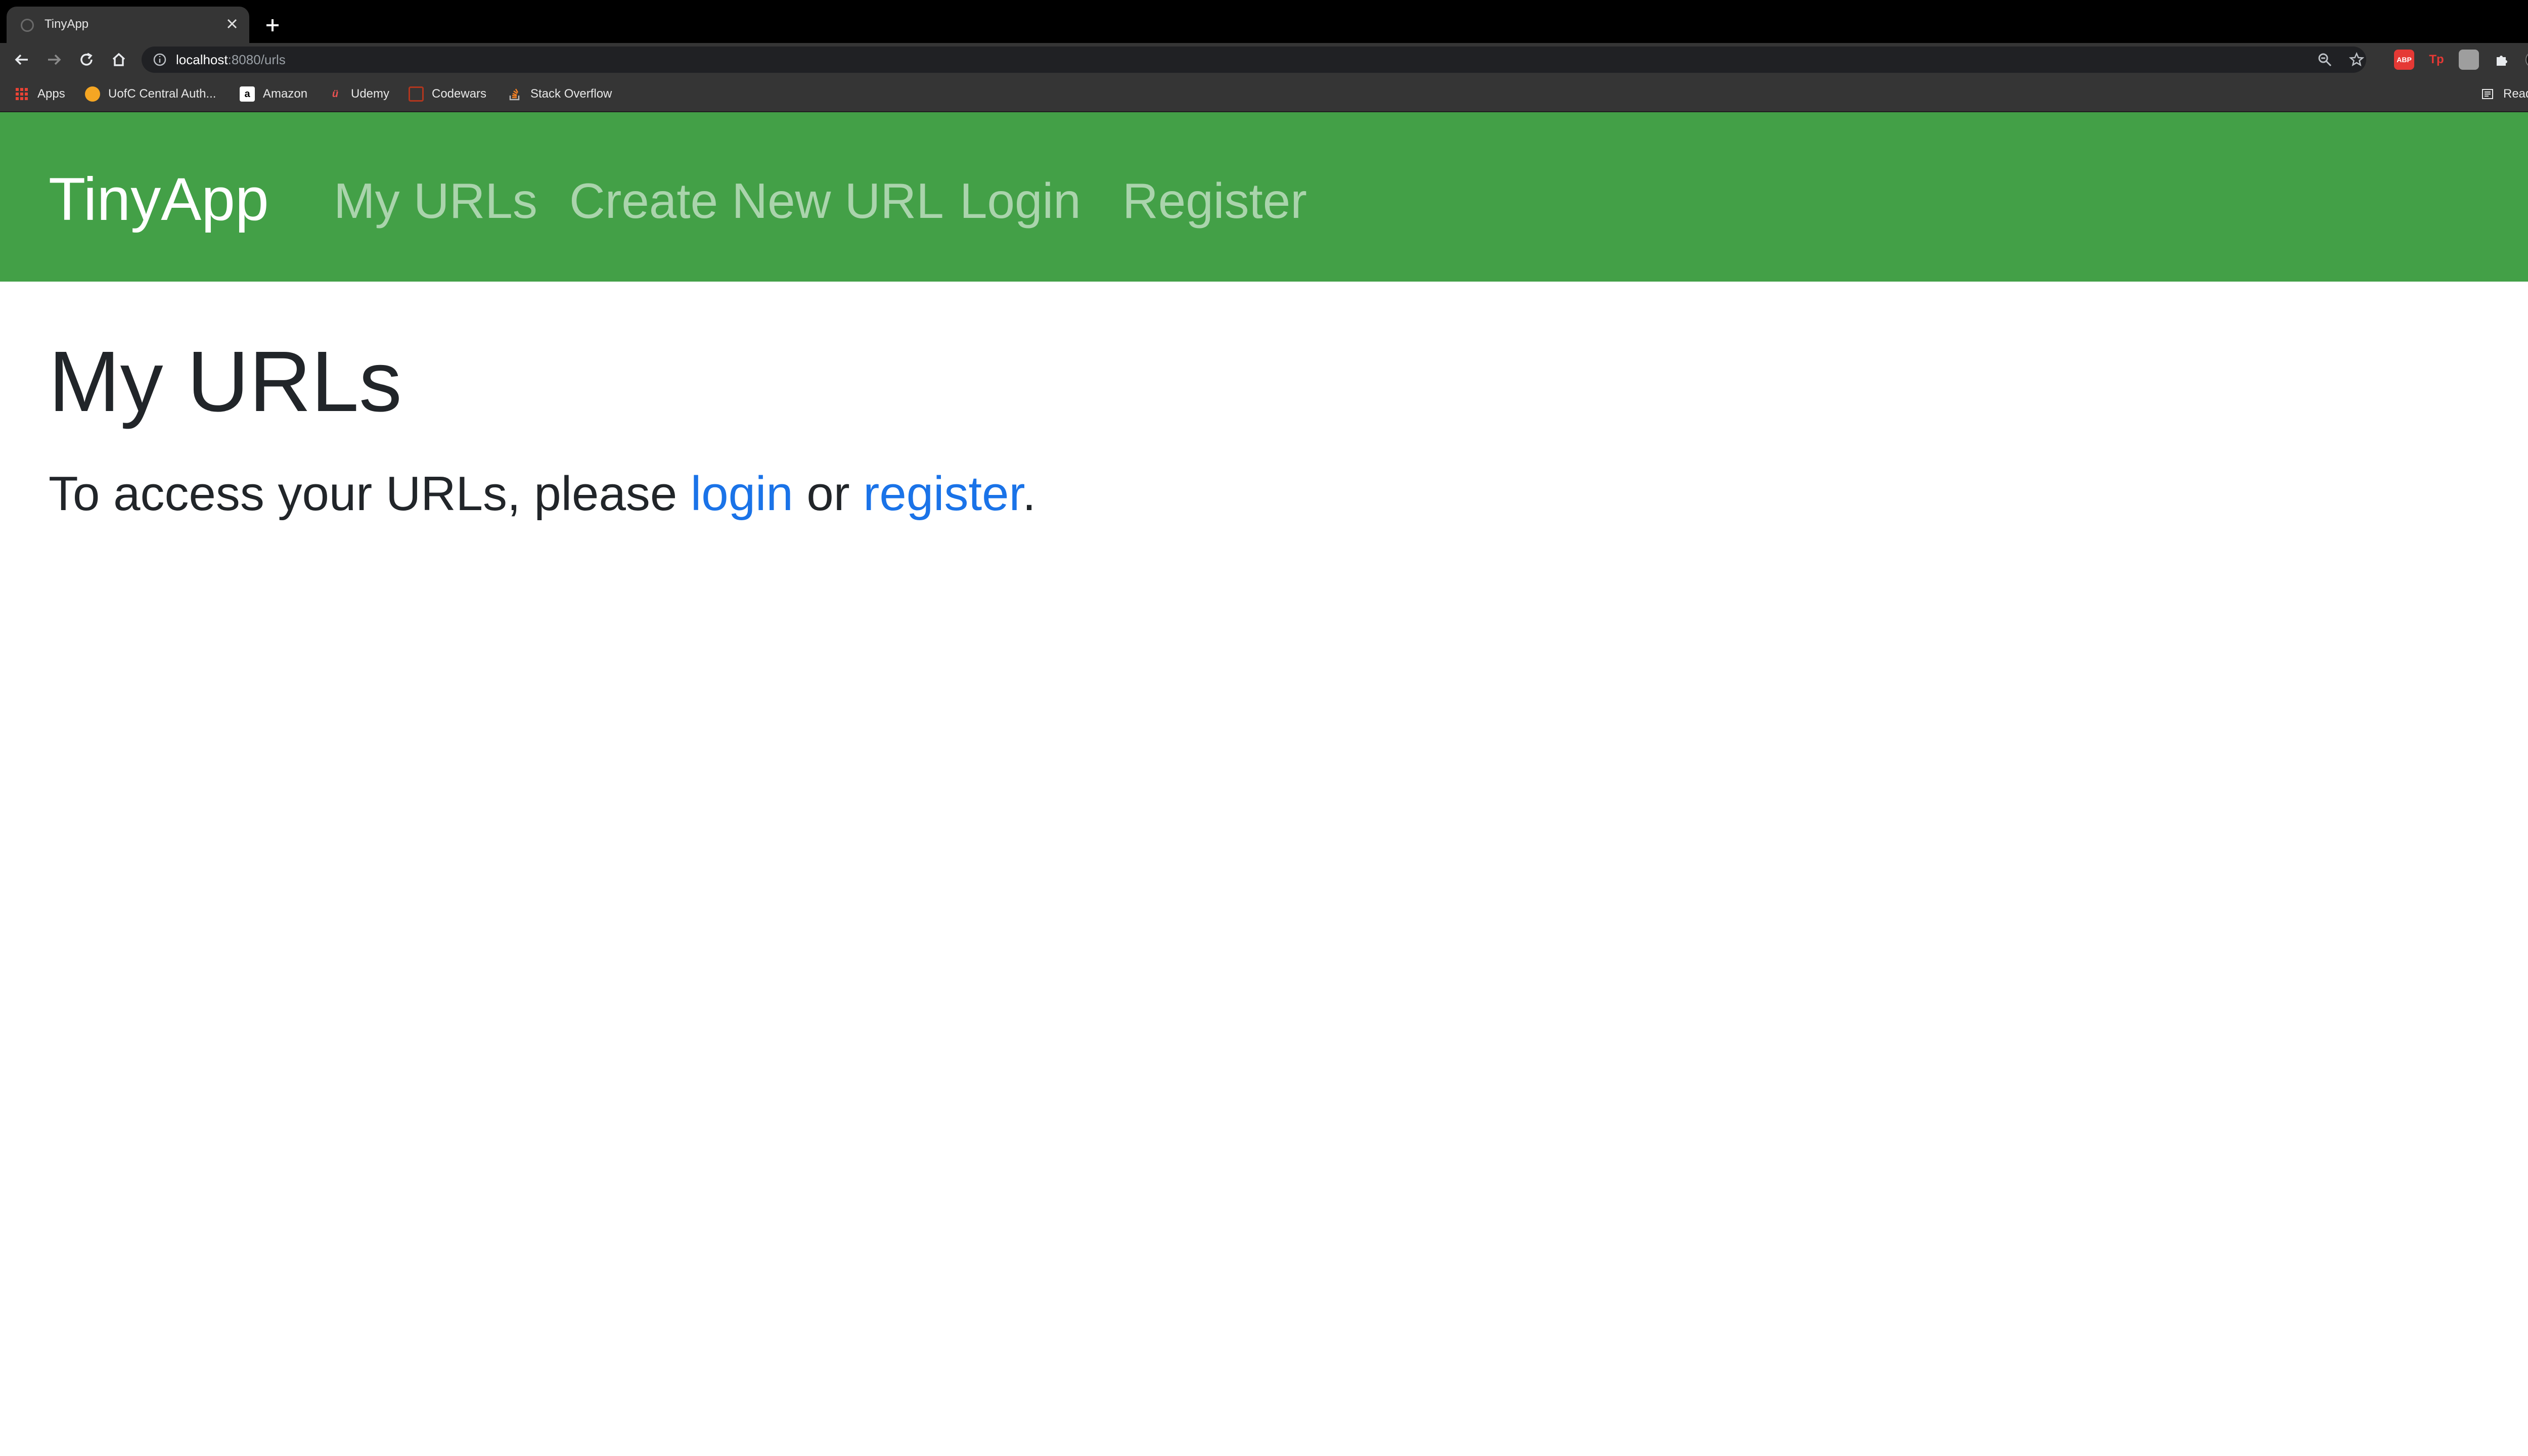 The image size is (2528, 1456). I want to click on message-suffix: ., so click(1029, 494).